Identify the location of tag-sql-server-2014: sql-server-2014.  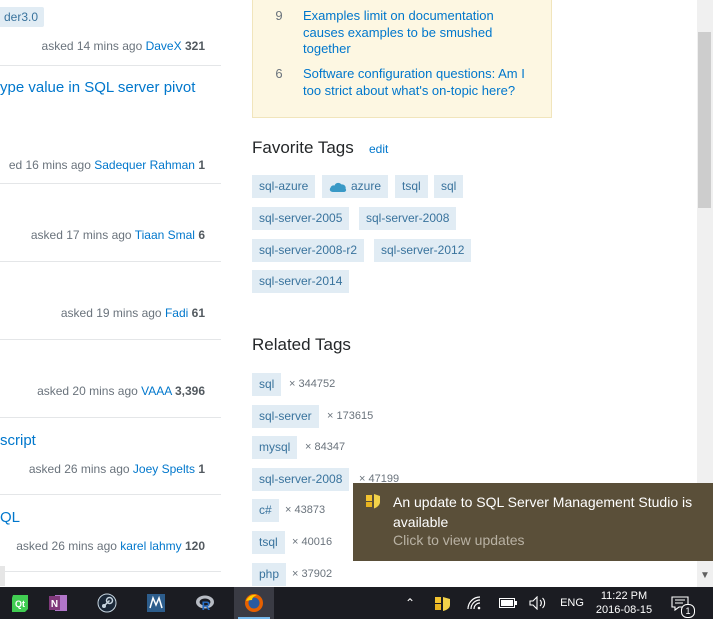
(301, 281).